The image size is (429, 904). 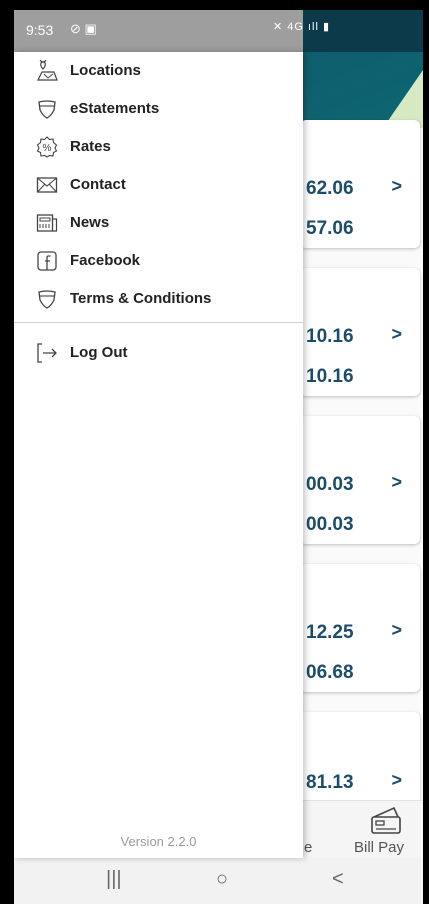 What do you see at coordinates (308, 847) in the screenshot?
I see `nav-tab-label: e` at bounding box center [308, 847].